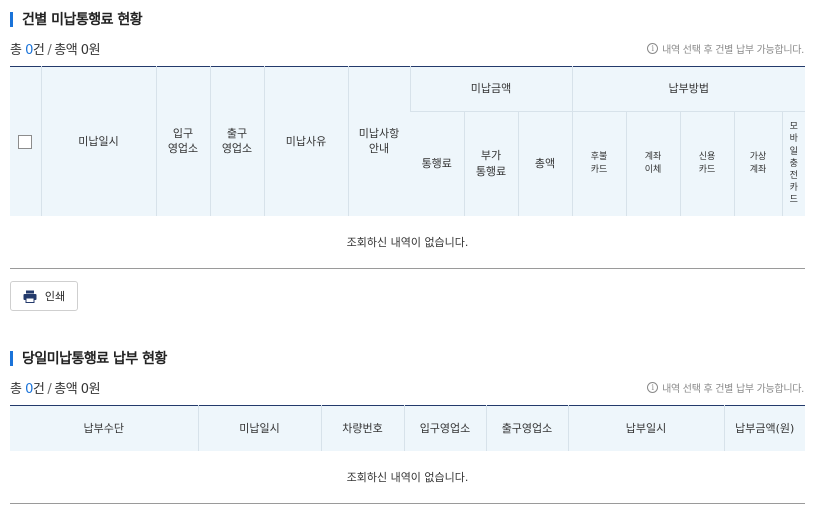  I want to click on col-entry-office: 입구 영업소, so click(182, 141).